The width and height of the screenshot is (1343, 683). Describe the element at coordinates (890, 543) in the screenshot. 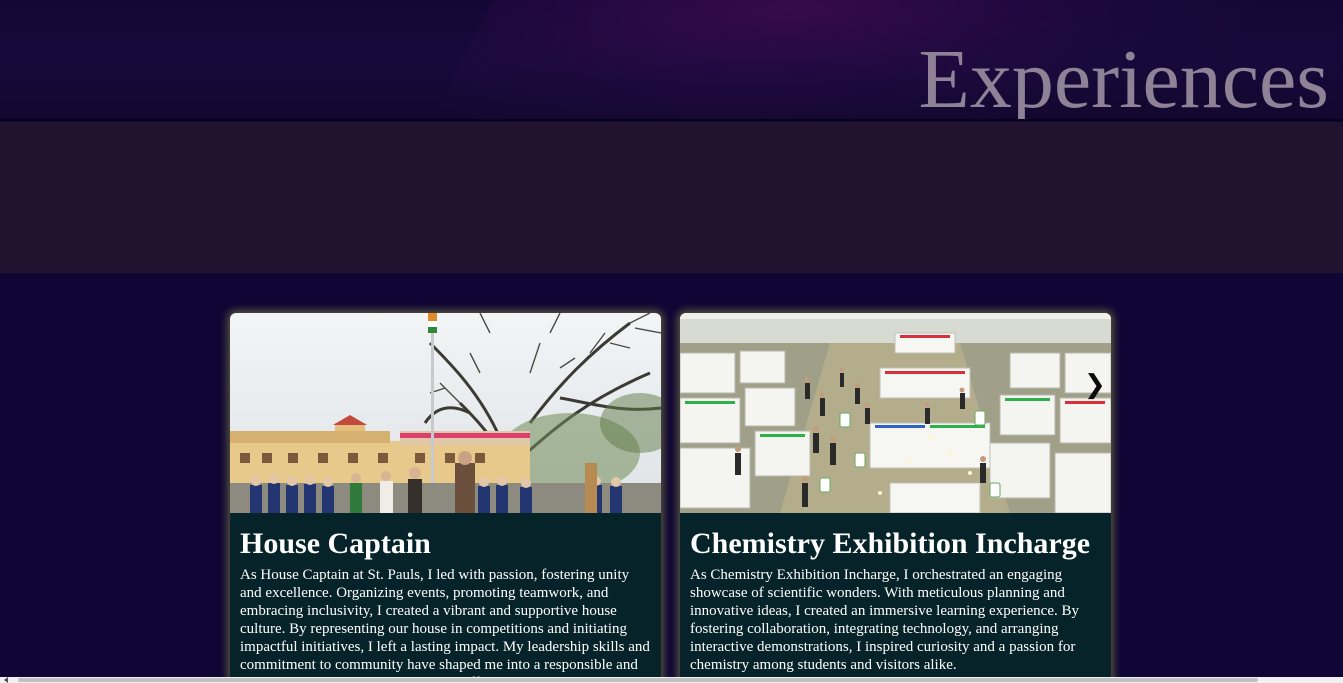

I see `card-title: Chemistry Exhibition Incharge` at that location.